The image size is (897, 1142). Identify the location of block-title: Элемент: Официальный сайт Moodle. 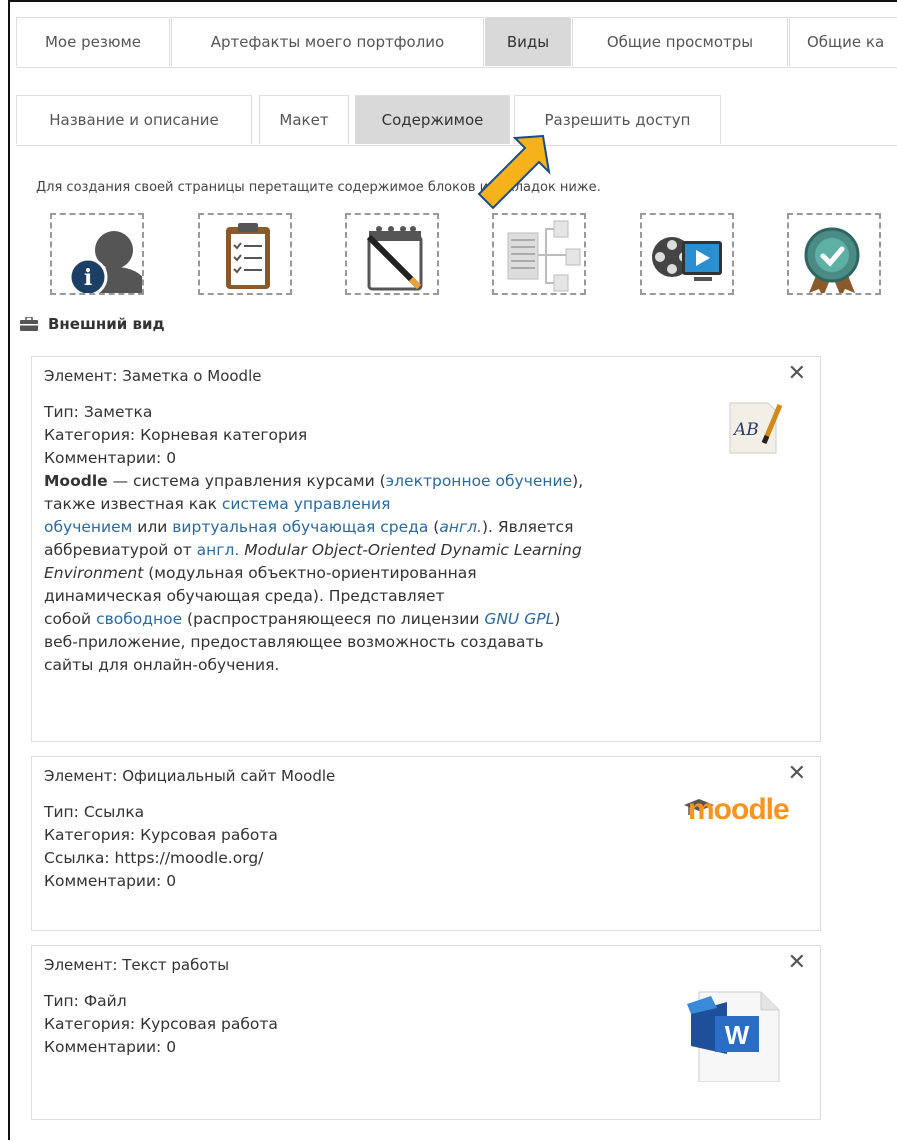
(190, 776).